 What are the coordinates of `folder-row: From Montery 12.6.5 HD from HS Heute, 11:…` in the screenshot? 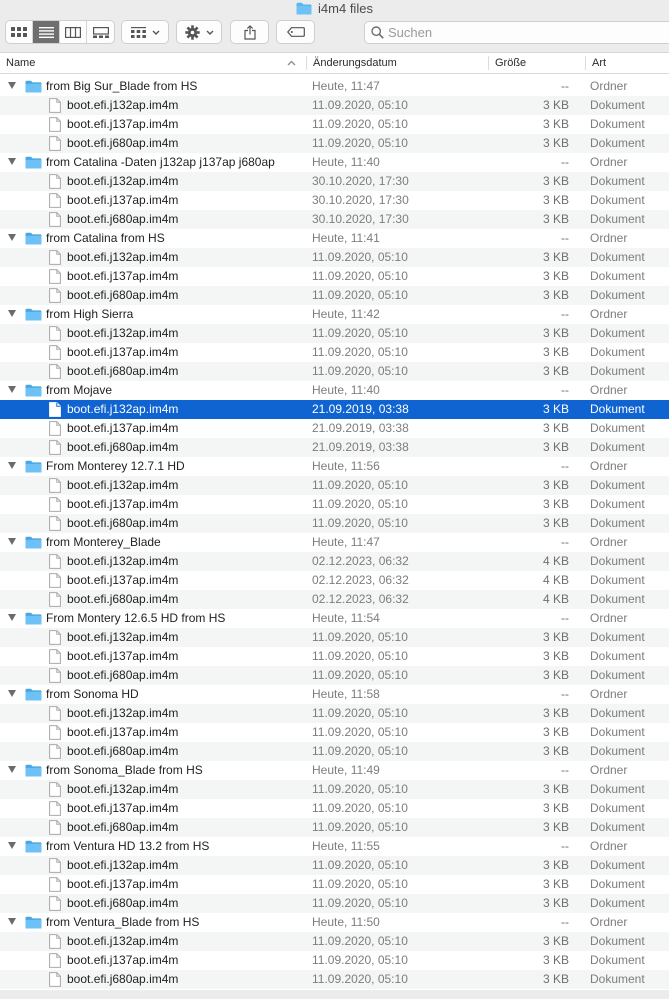 It's located at (334, 618).